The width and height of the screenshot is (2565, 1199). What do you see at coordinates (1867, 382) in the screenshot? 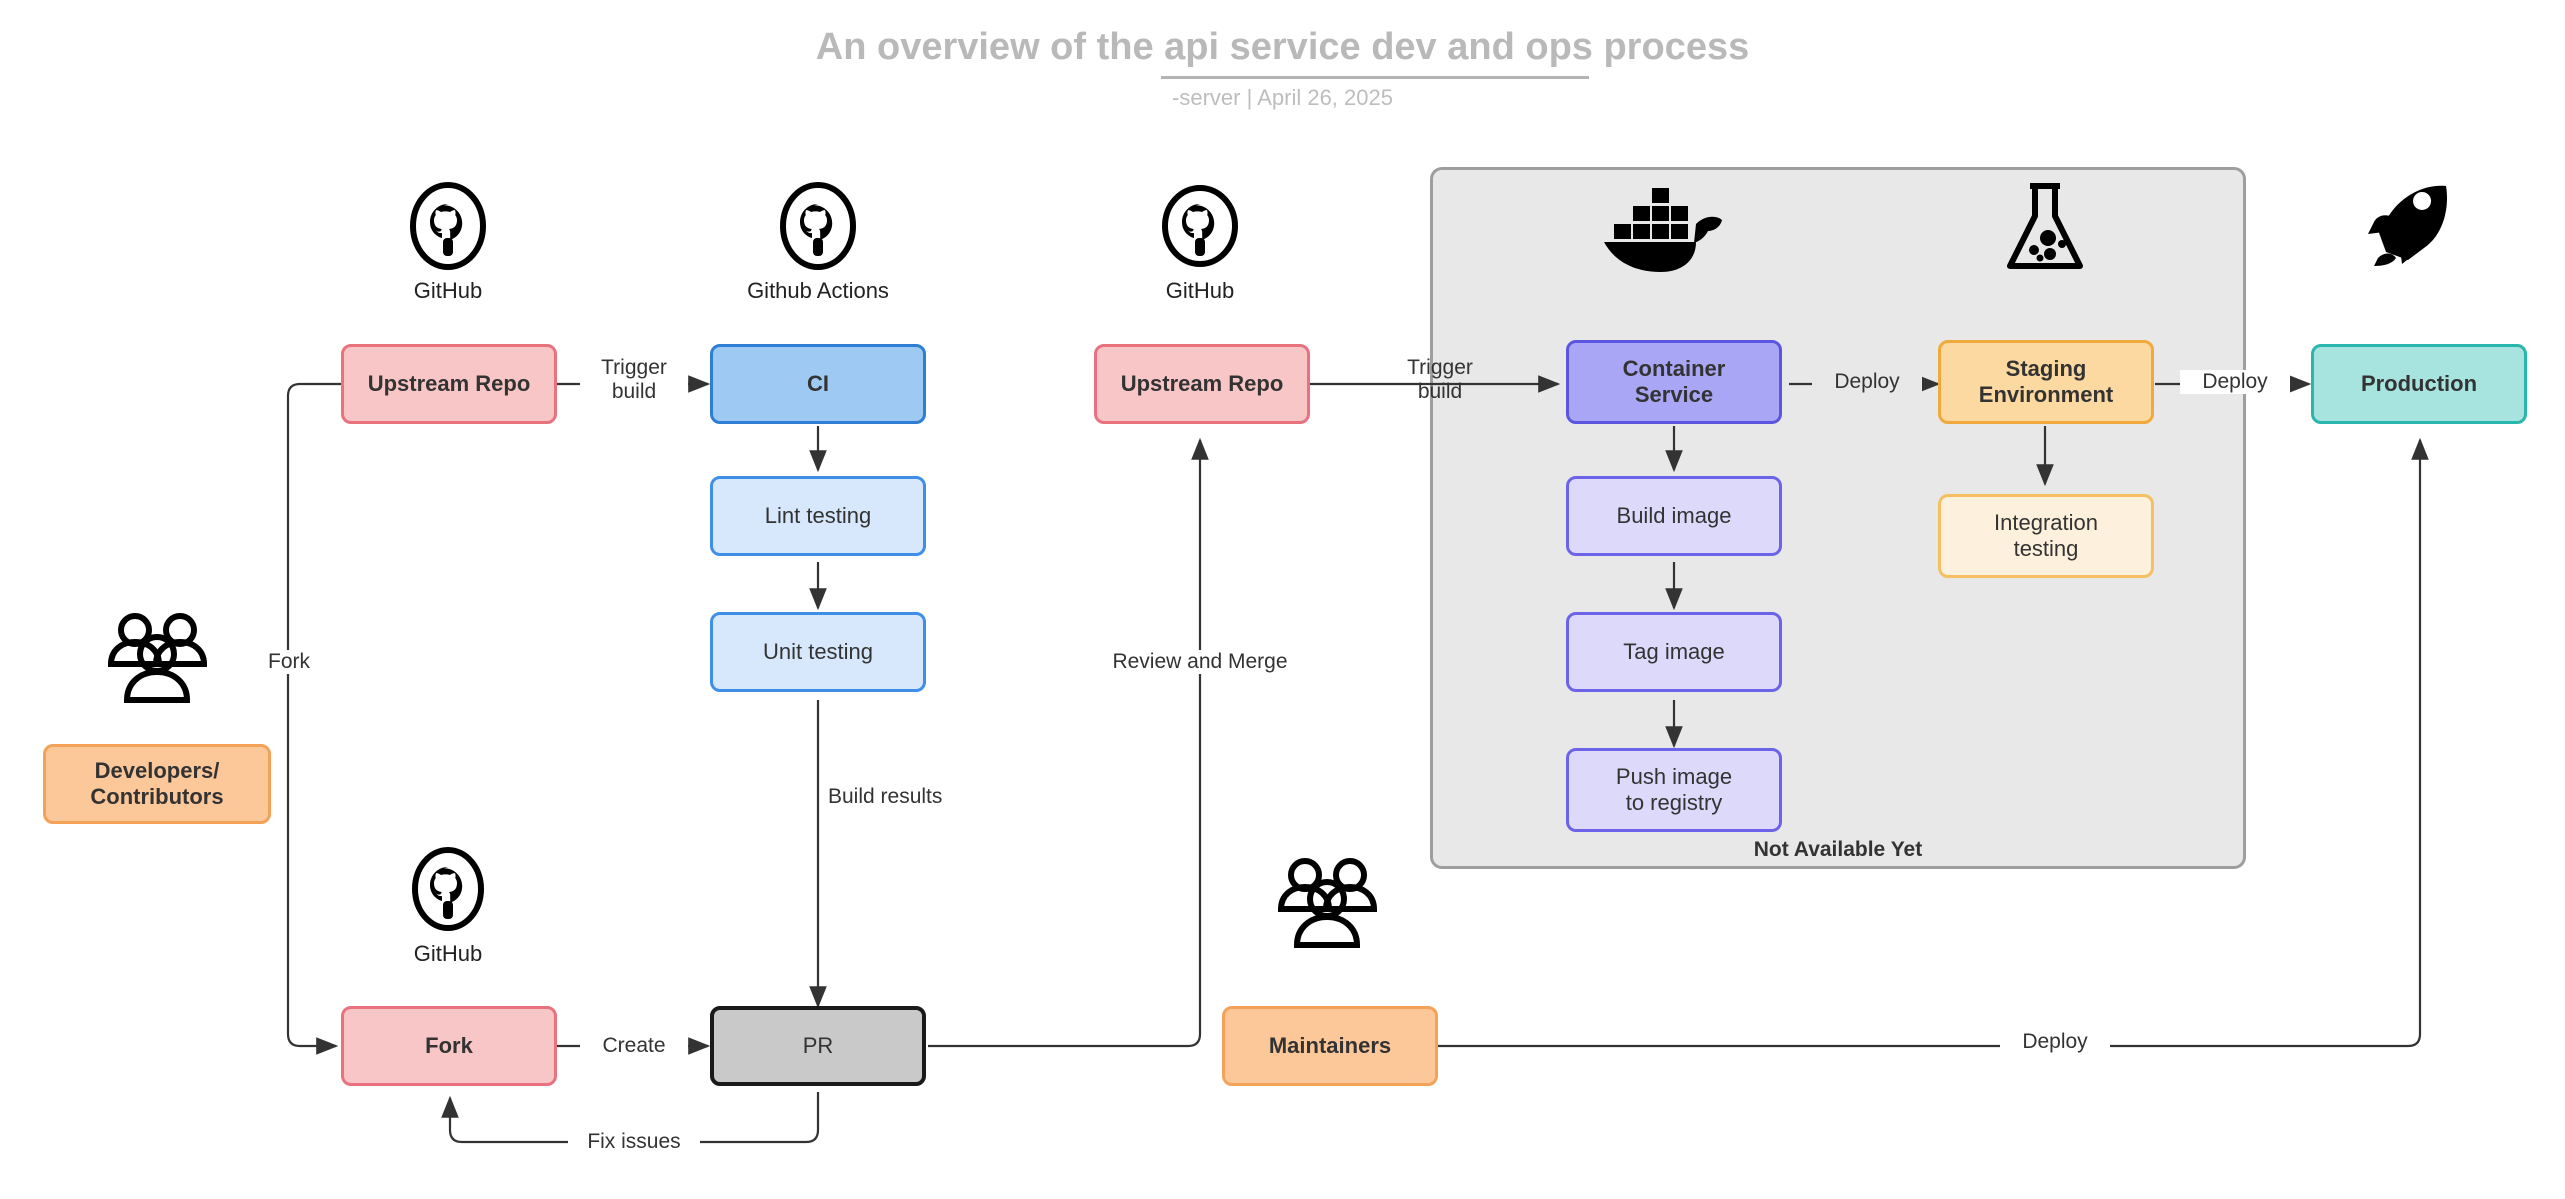
I see `edge-label-deploy-1: Deploy` at bounding box center [1867, 382].